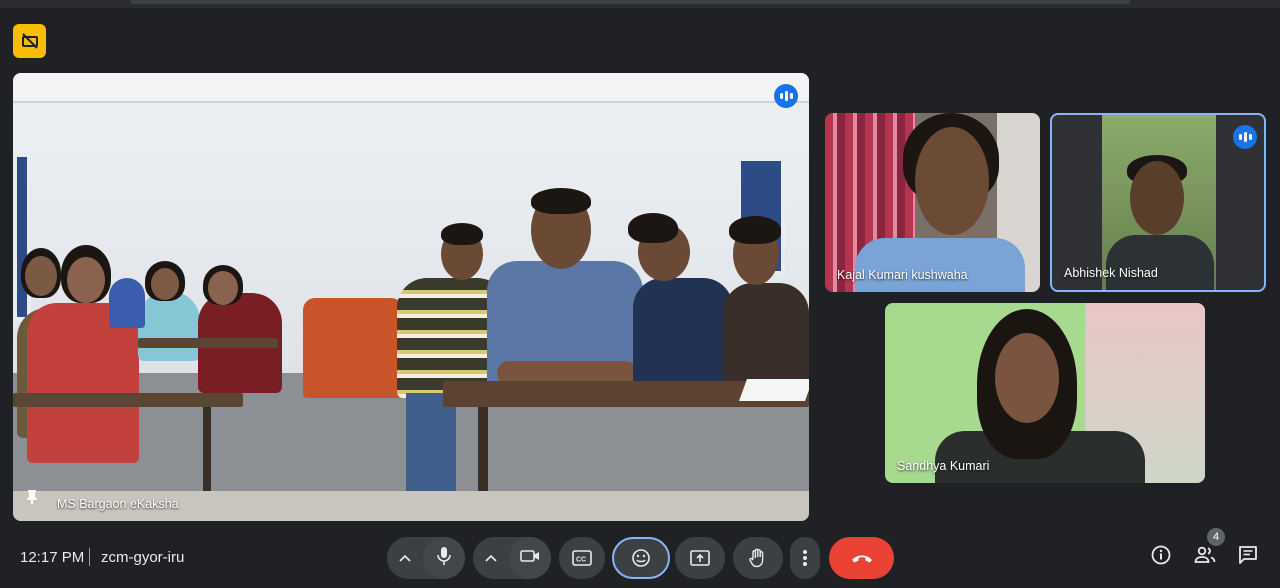  Describe the element at coordinates (943, 466) in the screenshot. I see `participant-name: Sandhya Kumari` at that location.